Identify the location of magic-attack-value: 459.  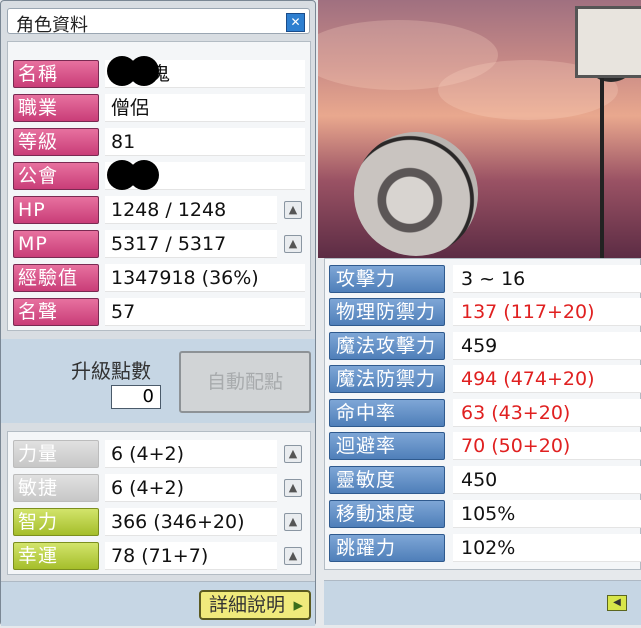
(547, 346).